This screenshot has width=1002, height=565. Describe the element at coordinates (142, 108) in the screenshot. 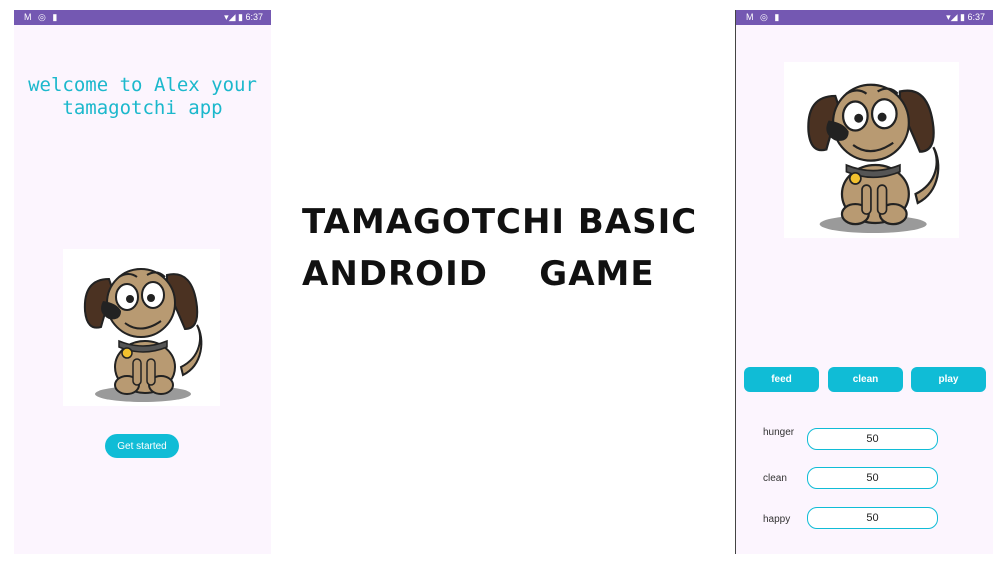

I see `welcome-line-2: tamagotchi app` at that location.